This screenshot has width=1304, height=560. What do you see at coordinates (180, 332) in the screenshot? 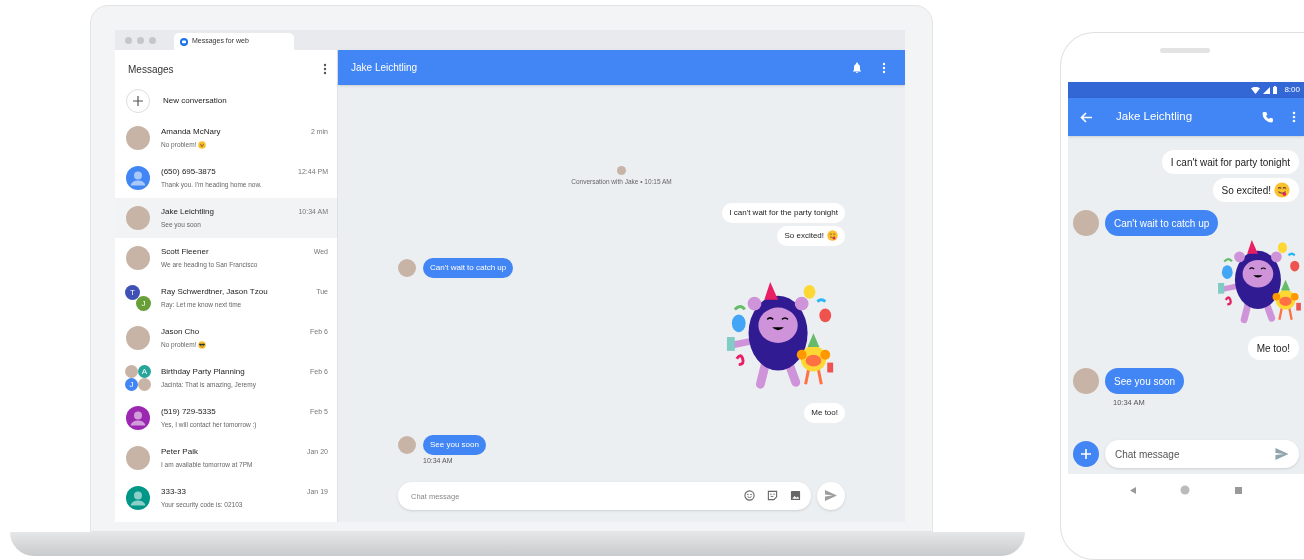
I see `contact-name: Jason Cho` at bounding box center [180, 332].